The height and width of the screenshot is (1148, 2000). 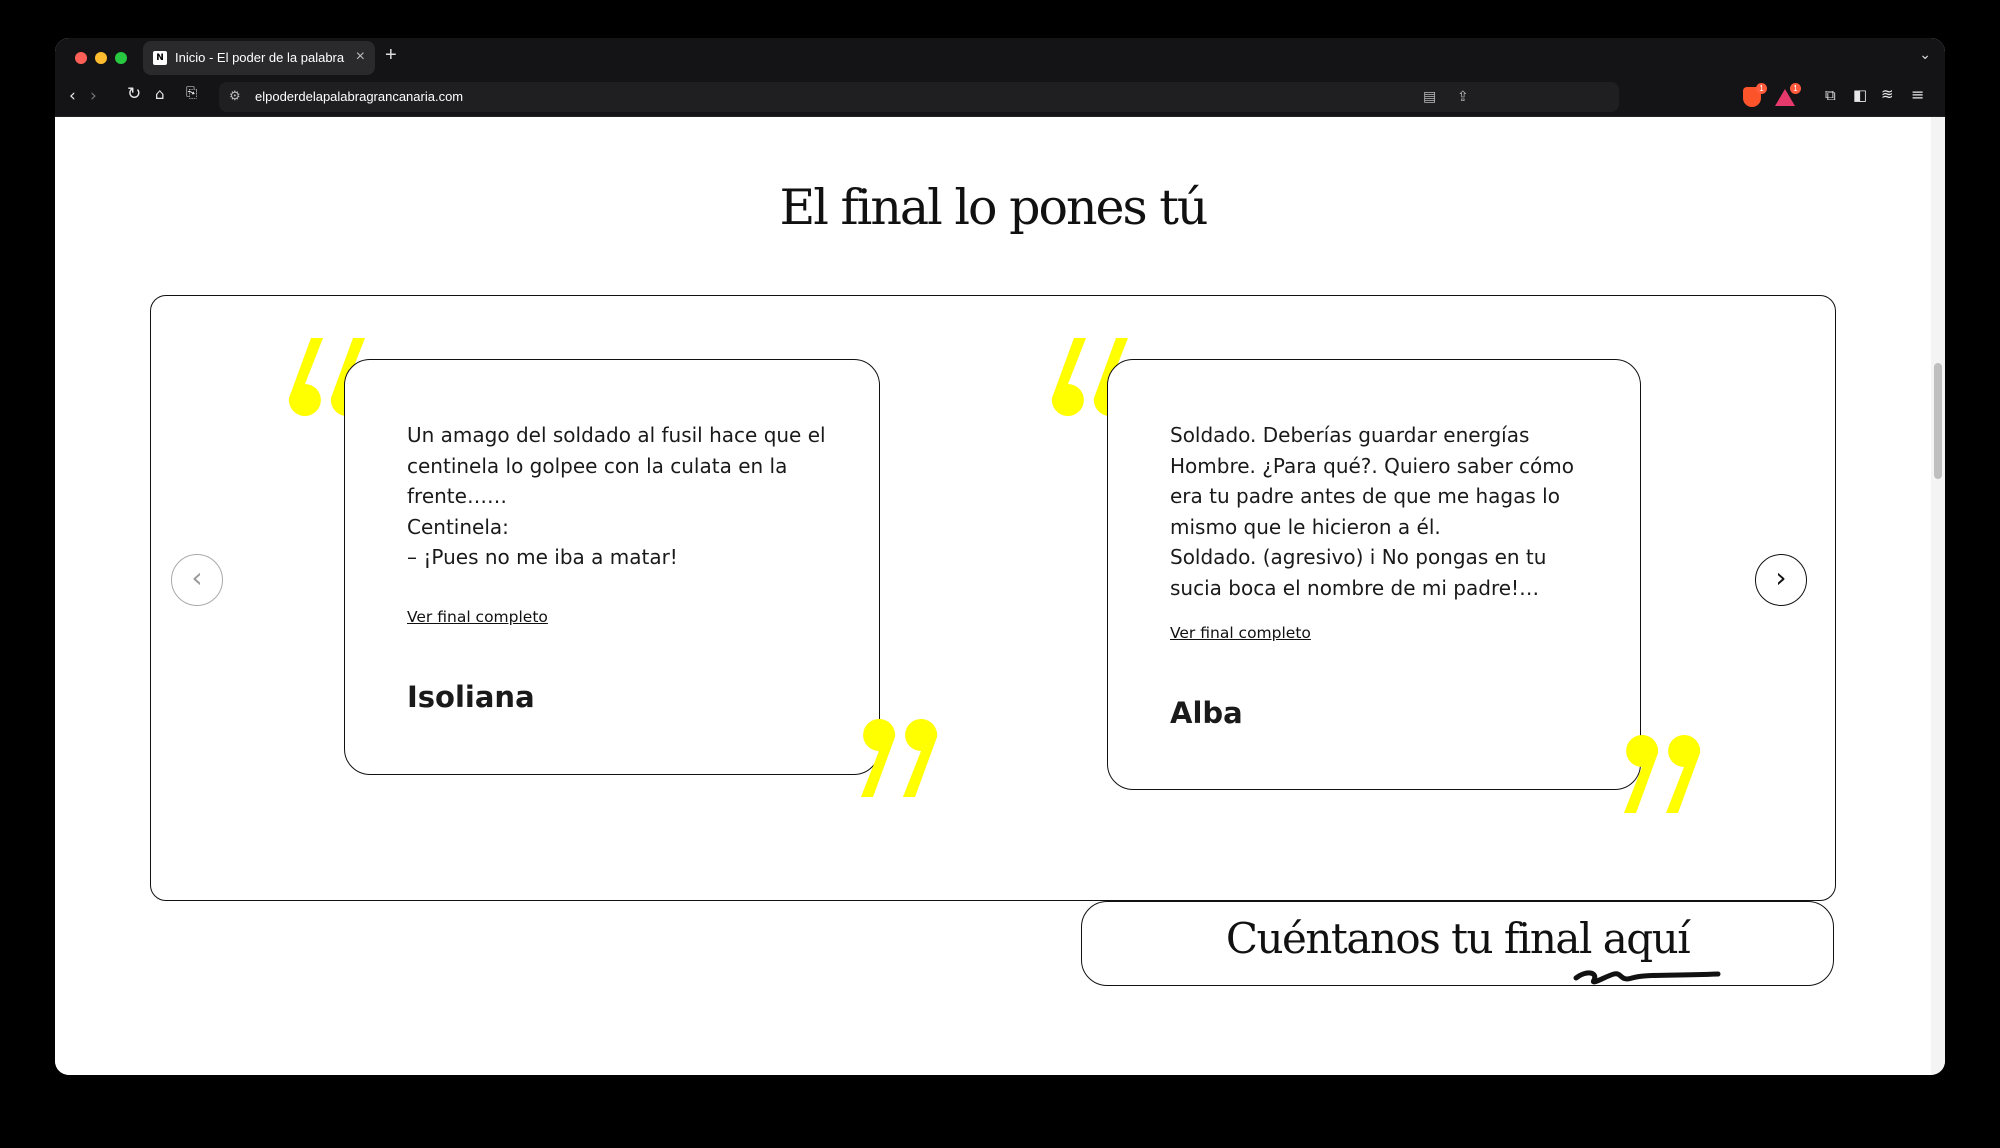 I want to click on page-scrollbar, so click(x=1938, y=596).